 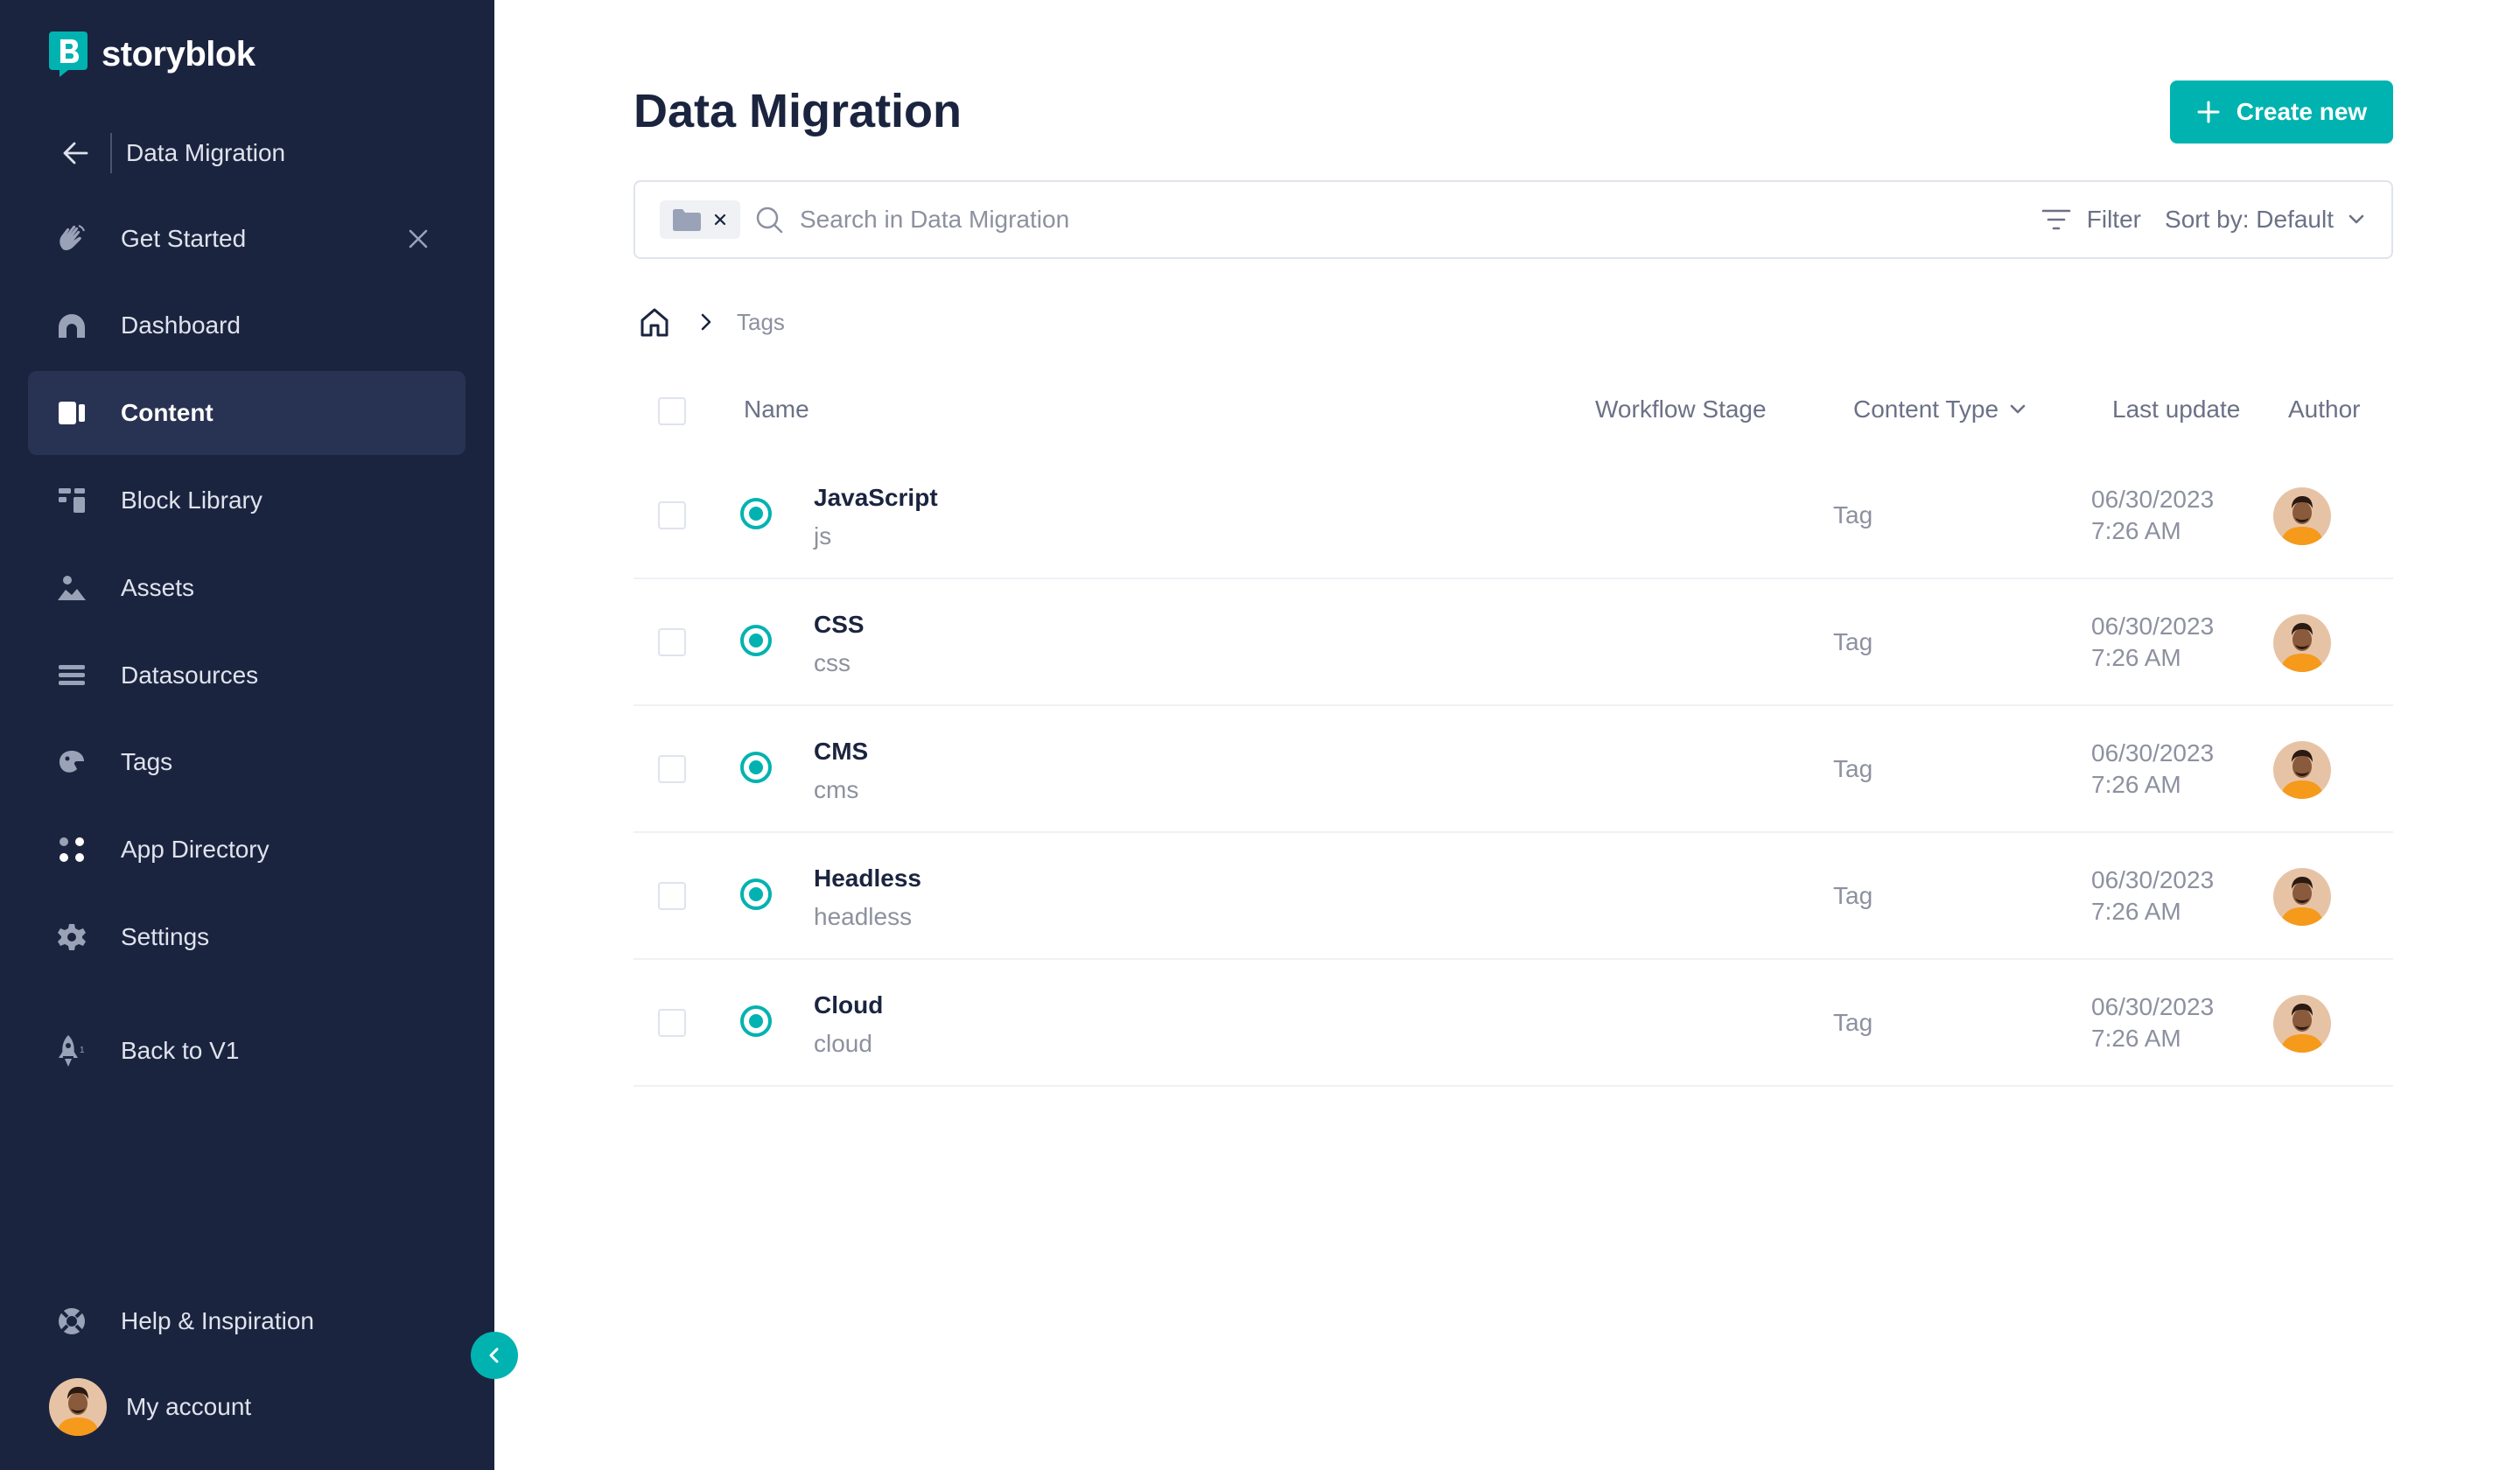 What do you see at coordinates (165, 936) in the screenshot?
I see `sidebar-item-label: Settings` at bounding box center [165, 936].